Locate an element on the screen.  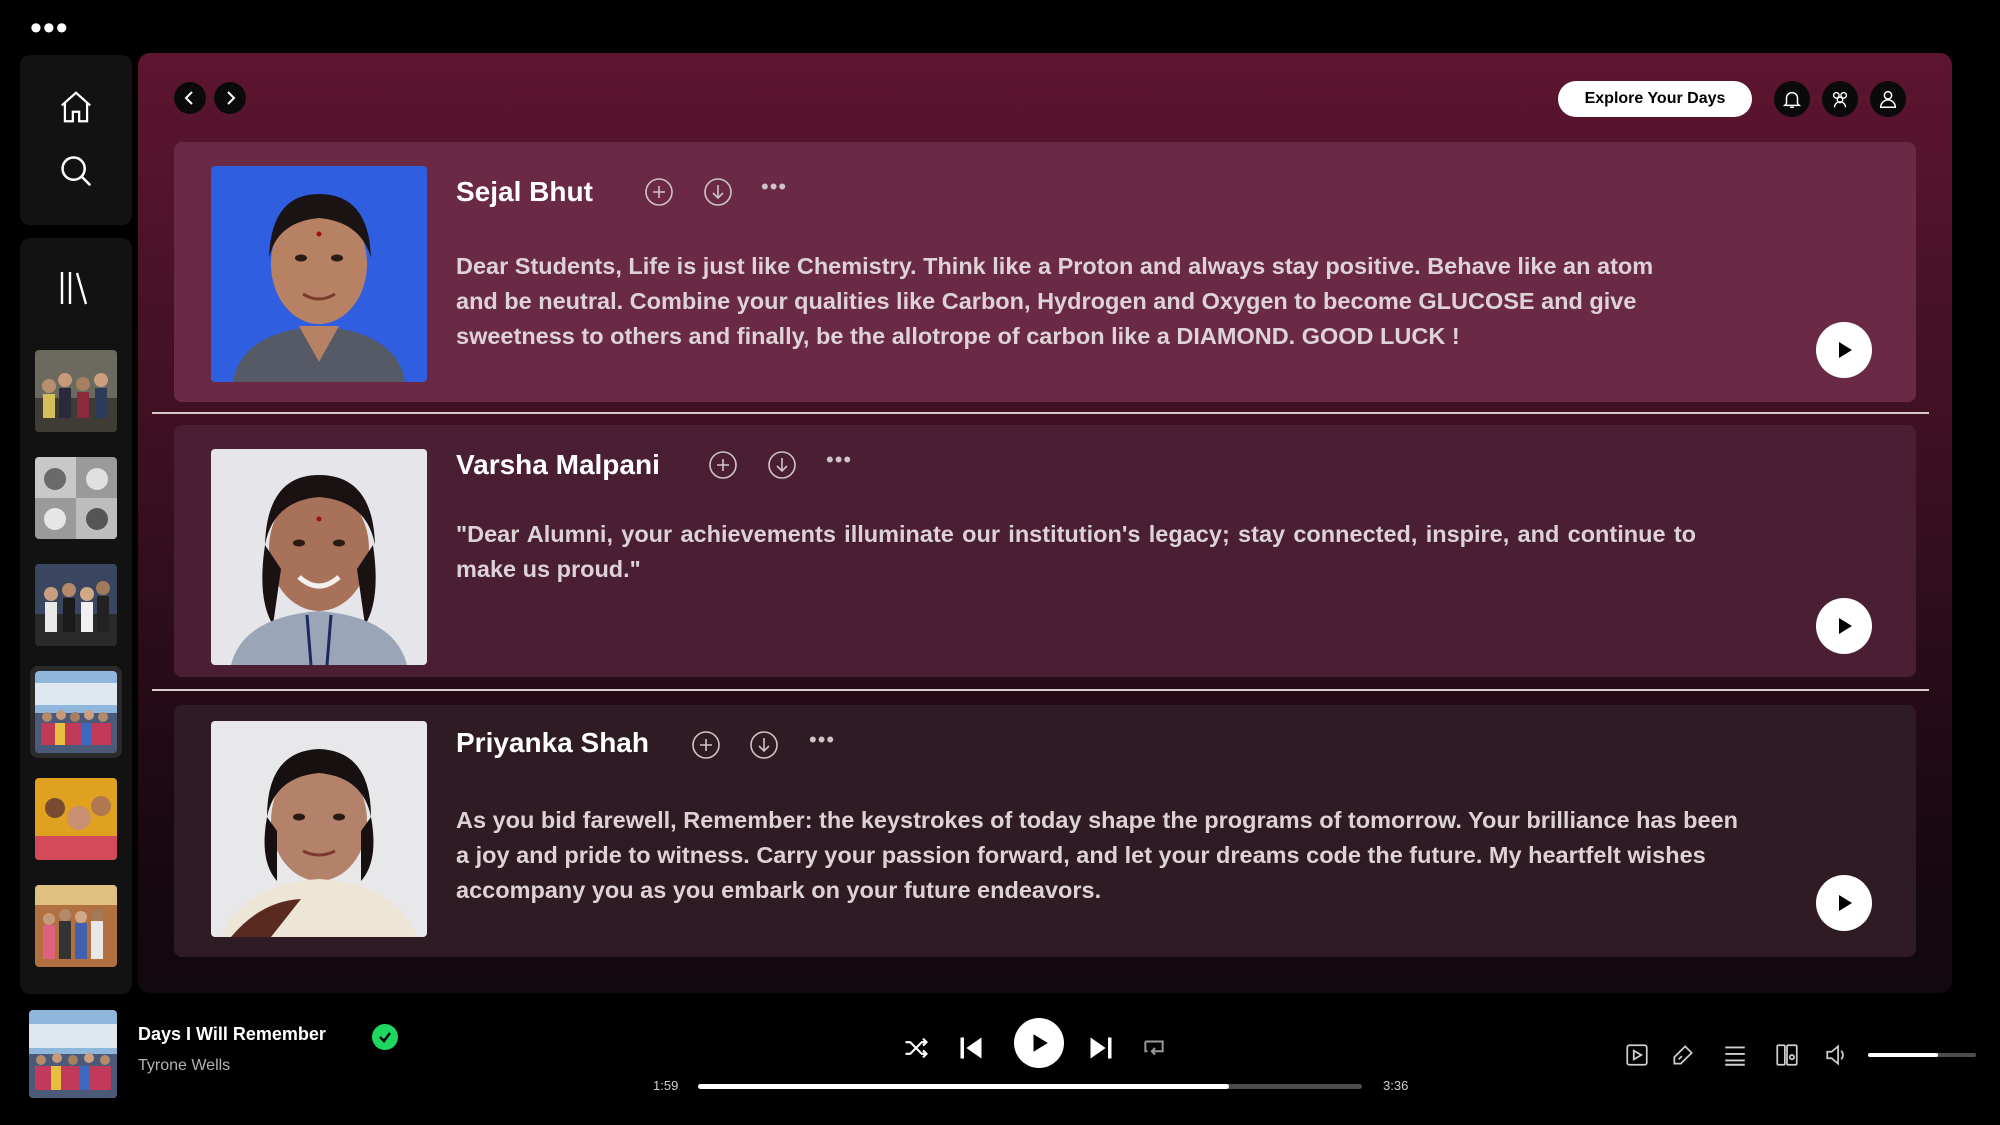
now-playing-cover is located at coordinates (73, 1054).